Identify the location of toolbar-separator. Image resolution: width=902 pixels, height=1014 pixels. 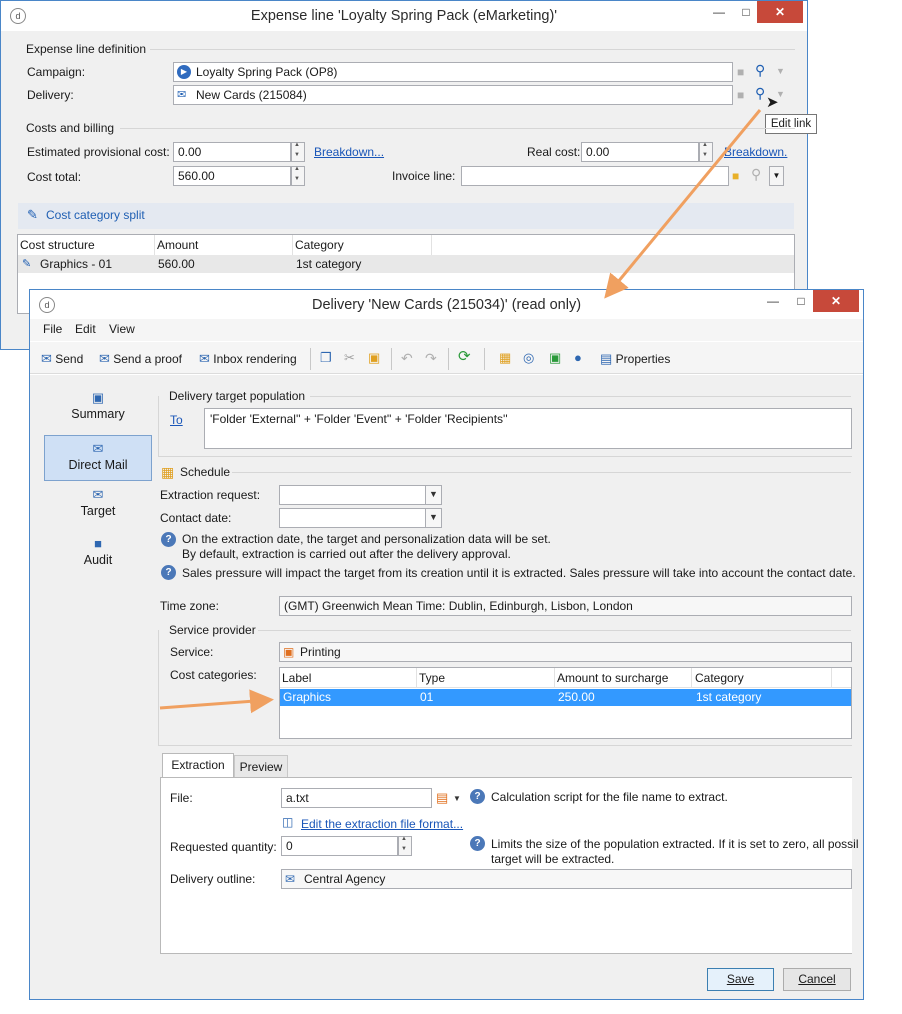
(448, 359).